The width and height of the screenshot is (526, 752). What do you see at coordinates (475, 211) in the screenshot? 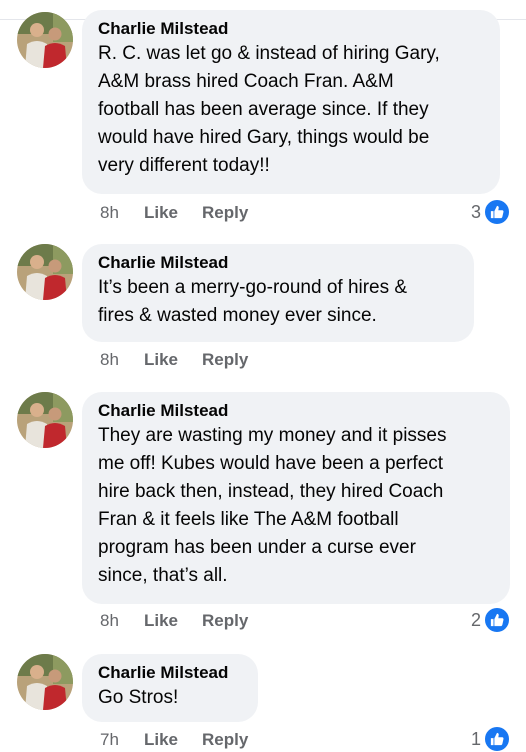
I see `reaction-count: 3` at bounding box center [475, 211].